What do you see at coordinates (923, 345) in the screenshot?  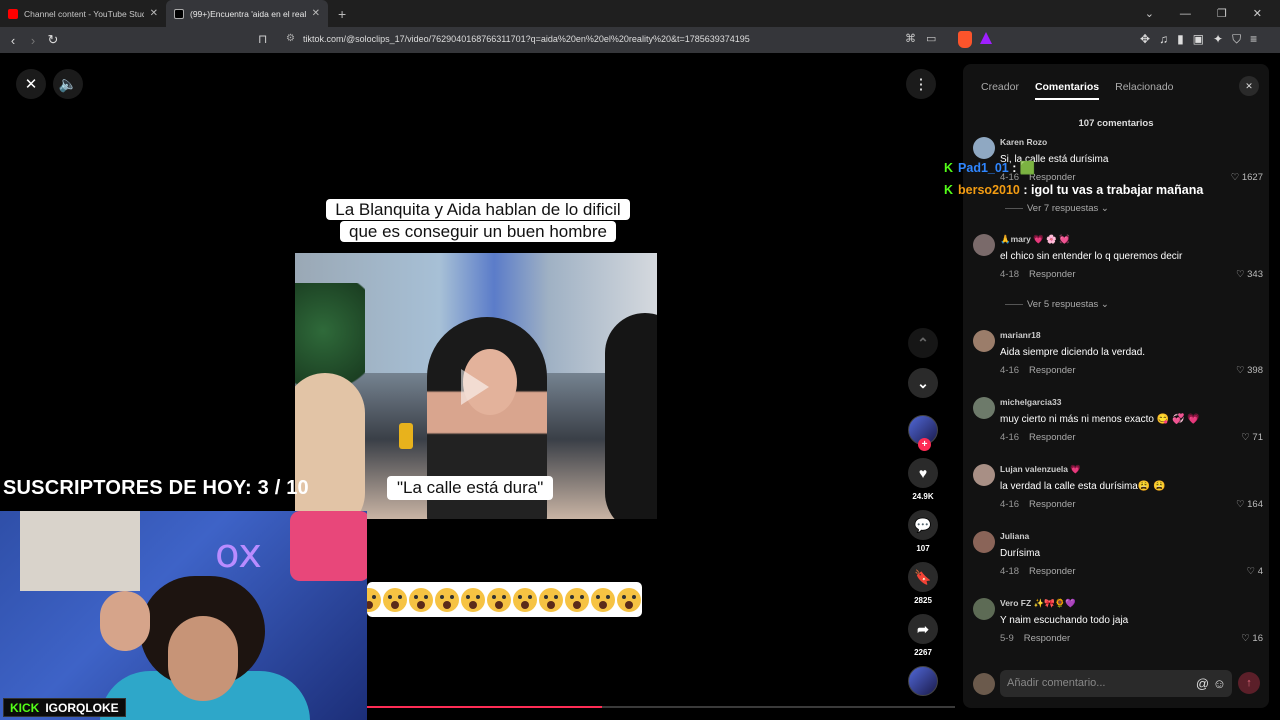 I see `previous-video-button: ⌃` at bounding box center [923, 345].